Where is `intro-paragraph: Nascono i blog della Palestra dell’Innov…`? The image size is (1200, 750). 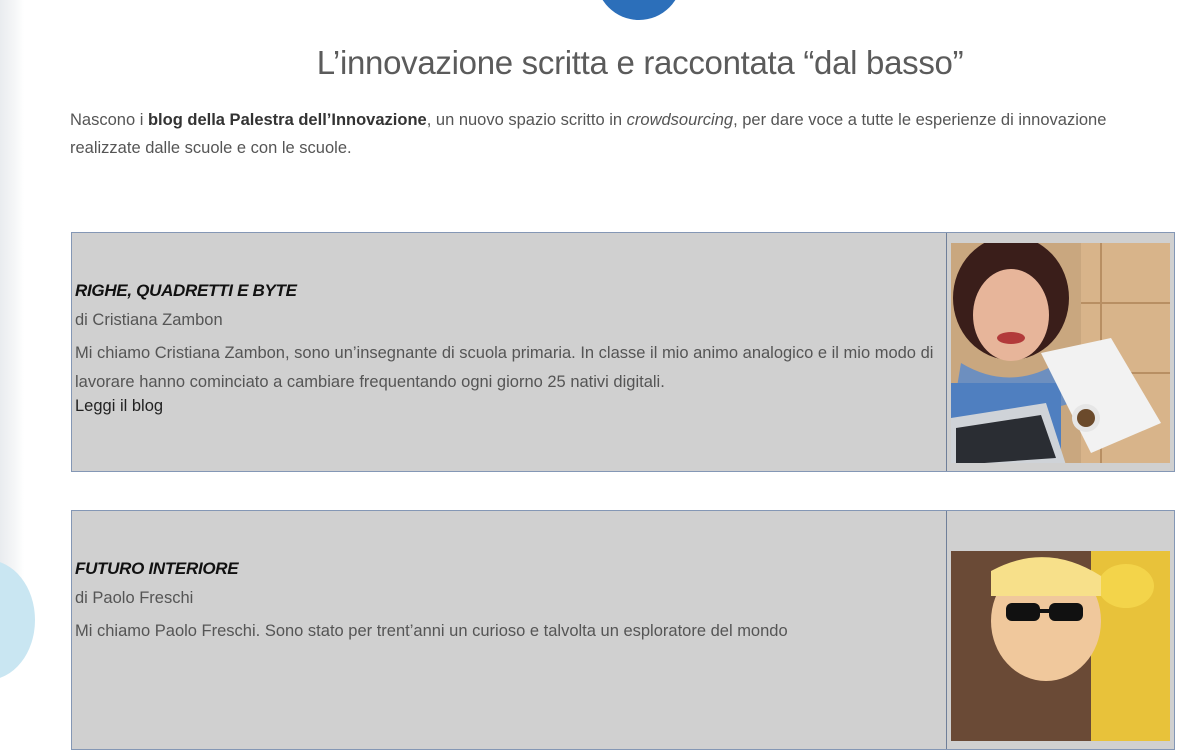
intro-paragraph: Nascono i blog della Palestra dell’Innov… is located at coordinates (625, 134).